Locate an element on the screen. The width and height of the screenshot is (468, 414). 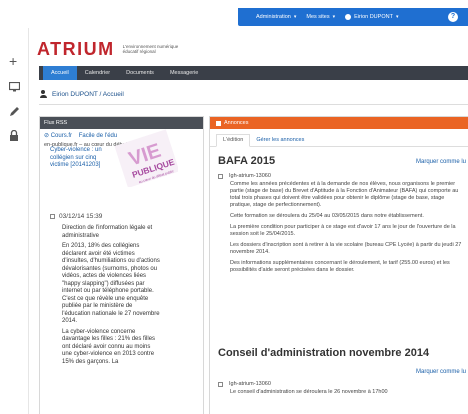
avatar is located at coordinates (348, 17).